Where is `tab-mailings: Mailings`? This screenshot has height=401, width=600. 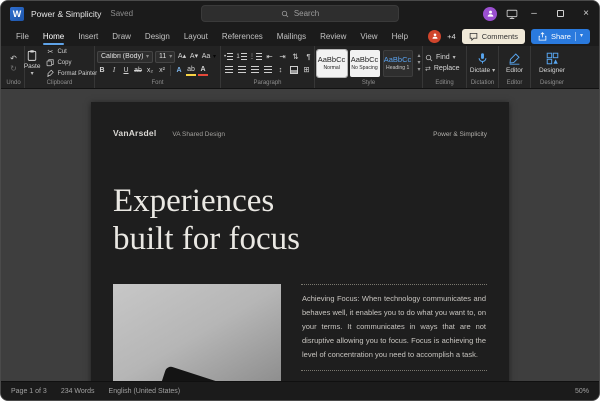 tab-mailings: Mailings is located at coordinates (291, 36).